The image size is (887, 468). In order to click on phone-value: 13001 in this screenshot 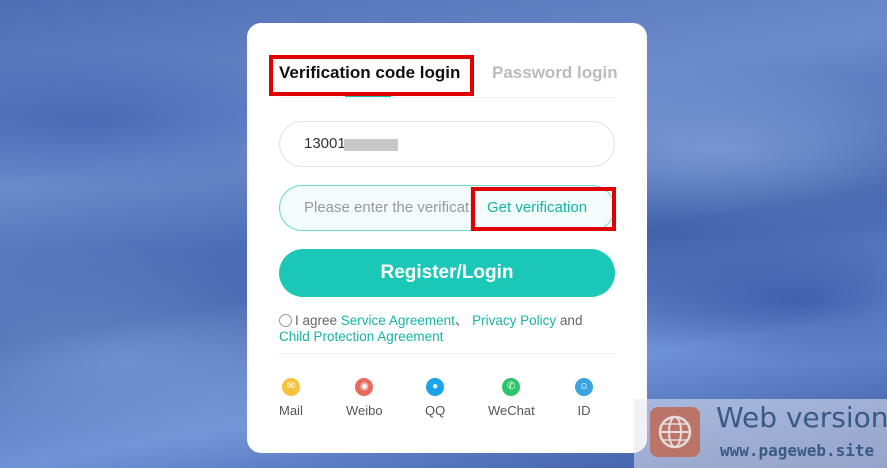, I will do `click(325, 143)`.